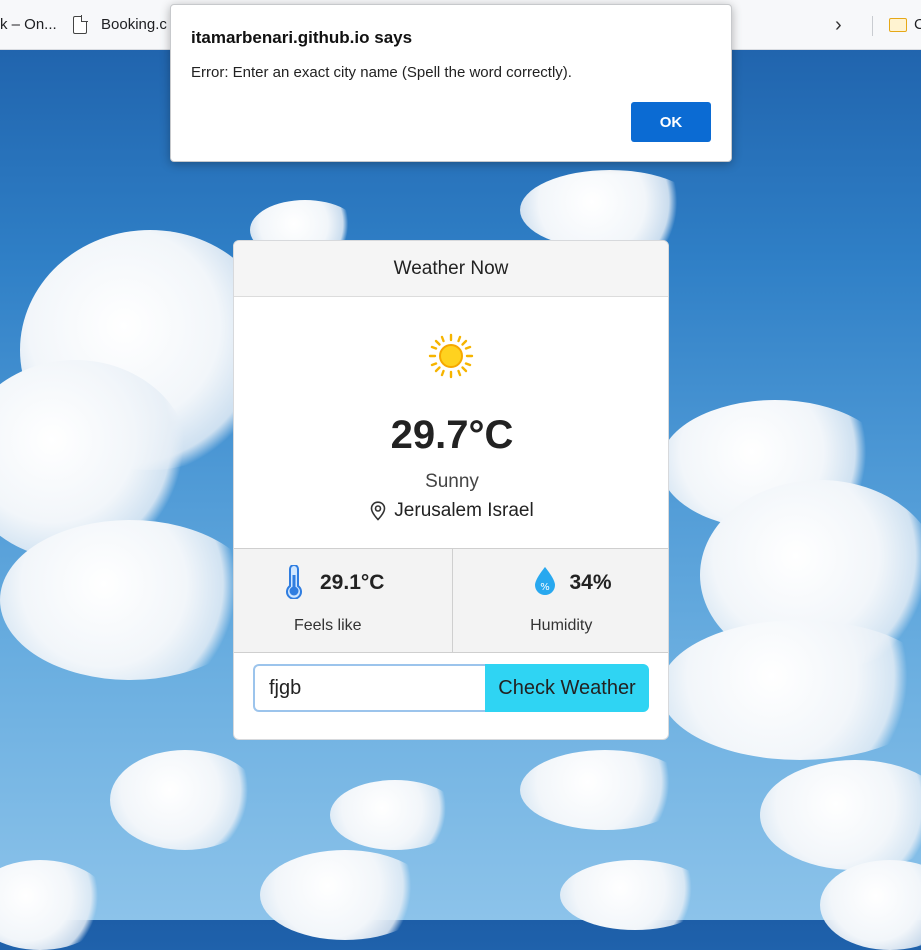 The height and width of the screenshot is (950, 921). What do you see at coordinates (567, 688) in the screenshot?
I see `check-weather-button: Check Weather` at bounding box center [567, 688].